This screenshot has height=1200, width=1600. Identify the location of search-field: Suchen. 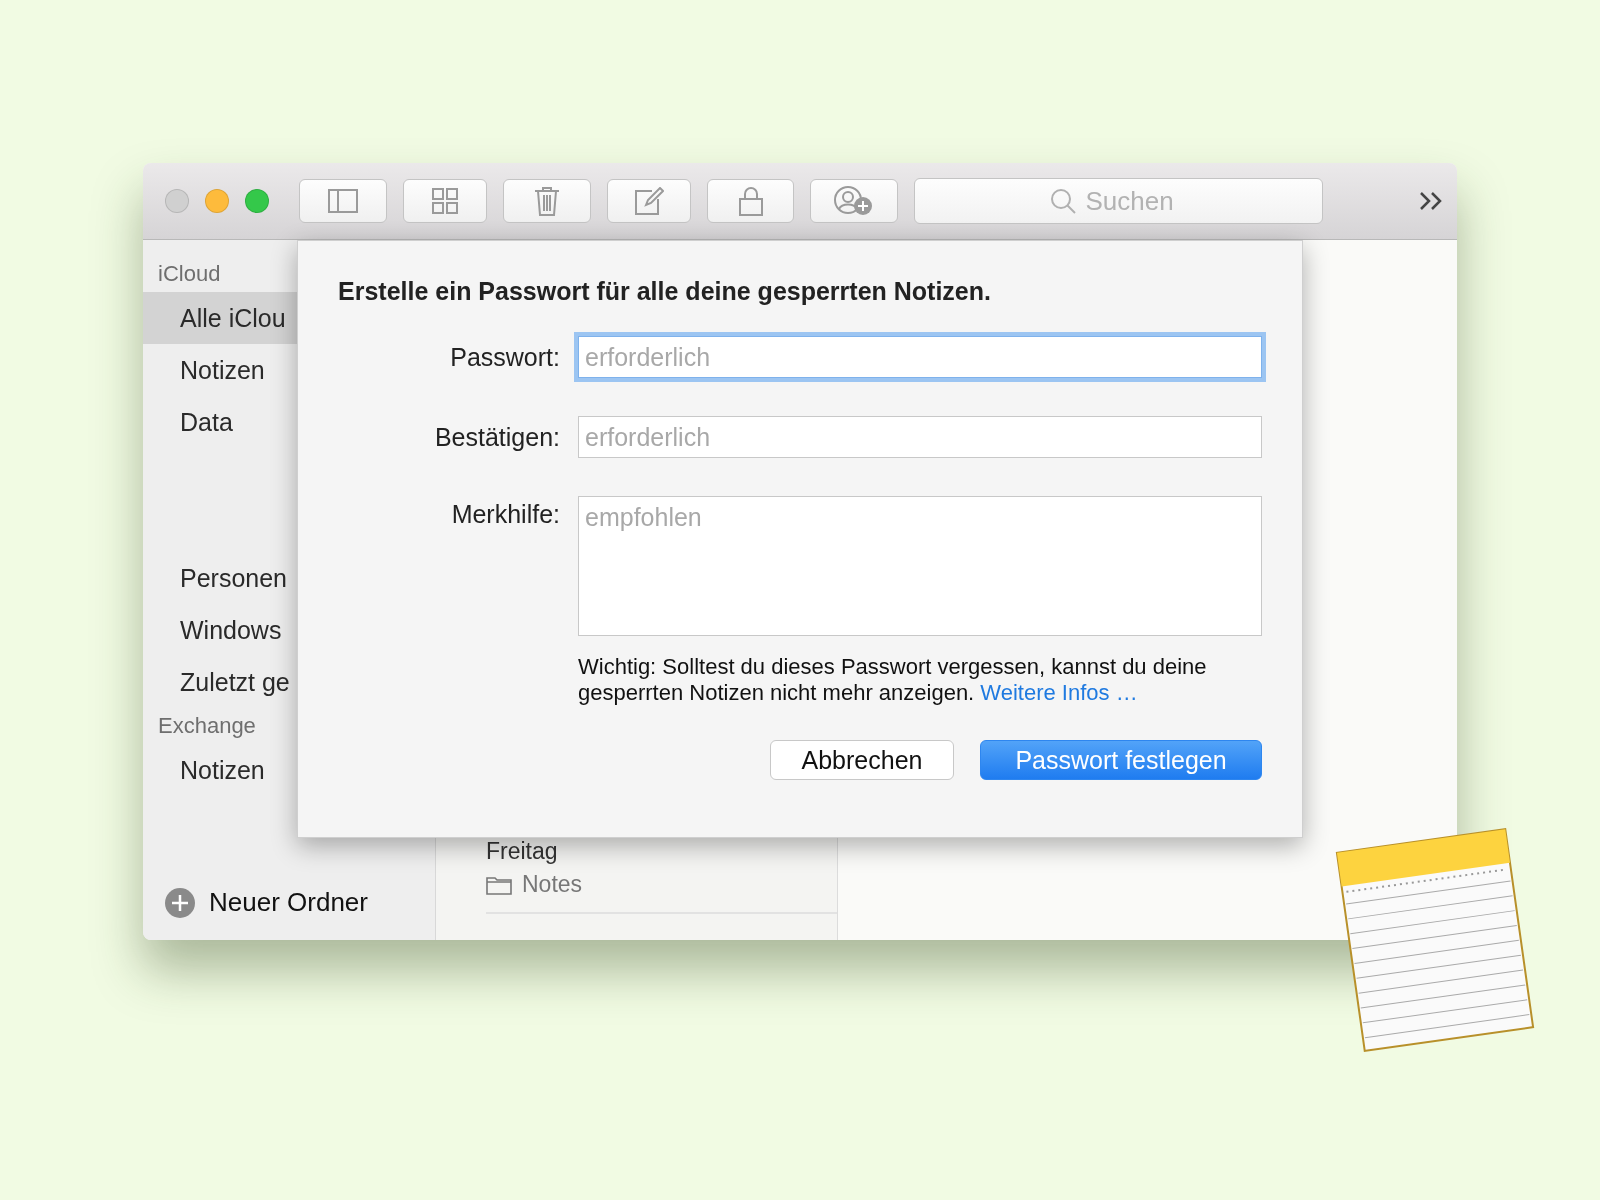
(1118, 201).